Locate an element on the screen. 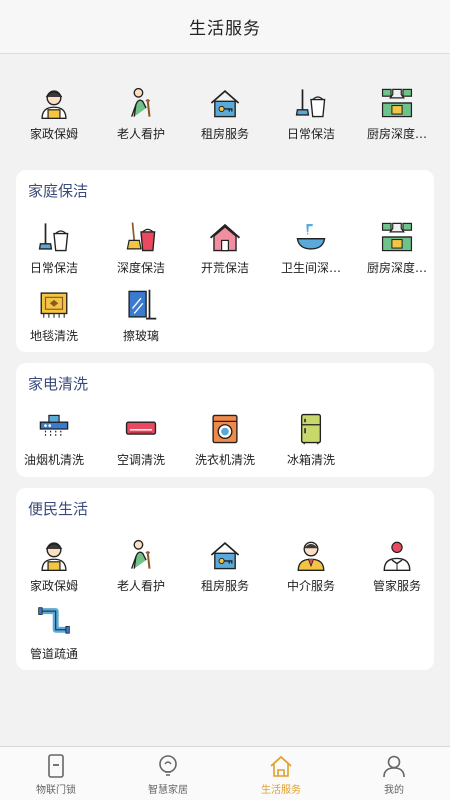 This screenshot has height=800, width=450. service-item: 管家服务 is located at coordinates (397, 570).